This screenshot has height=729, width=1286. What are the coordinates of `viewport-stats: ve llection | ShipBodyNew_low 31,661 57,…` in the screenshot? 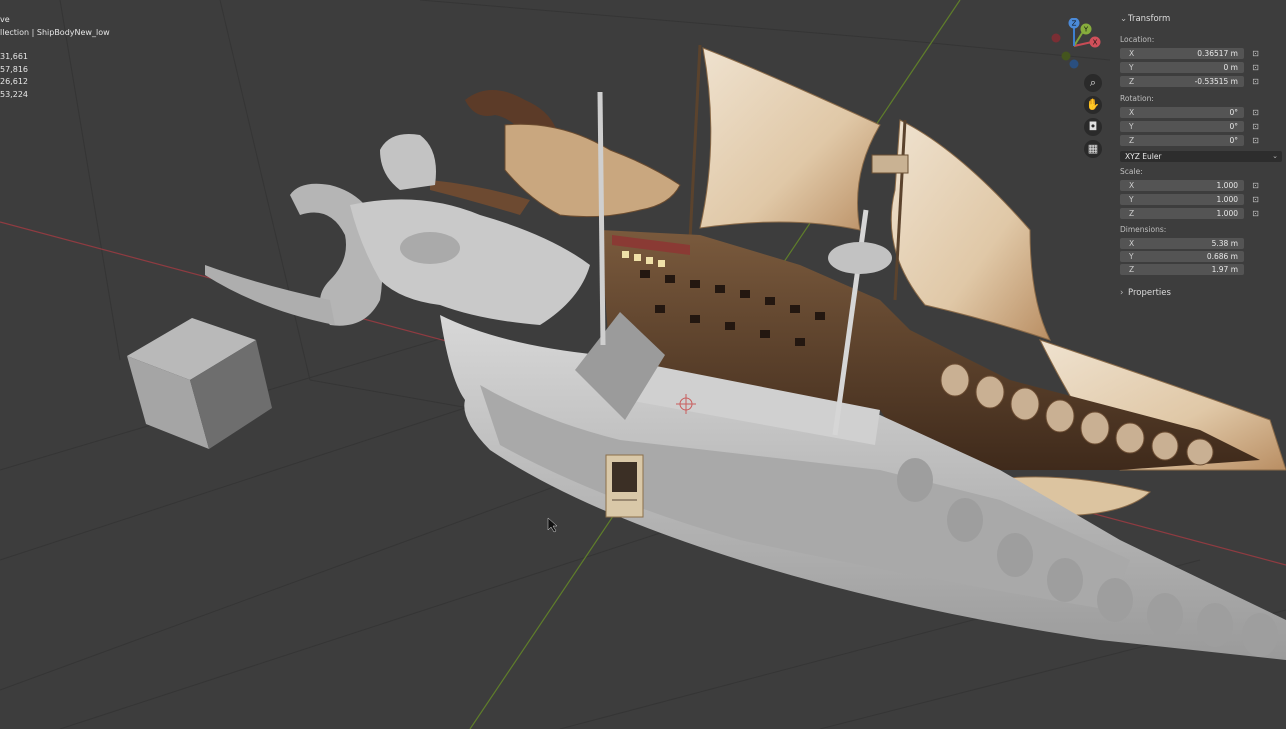 It's located at (55, 57).